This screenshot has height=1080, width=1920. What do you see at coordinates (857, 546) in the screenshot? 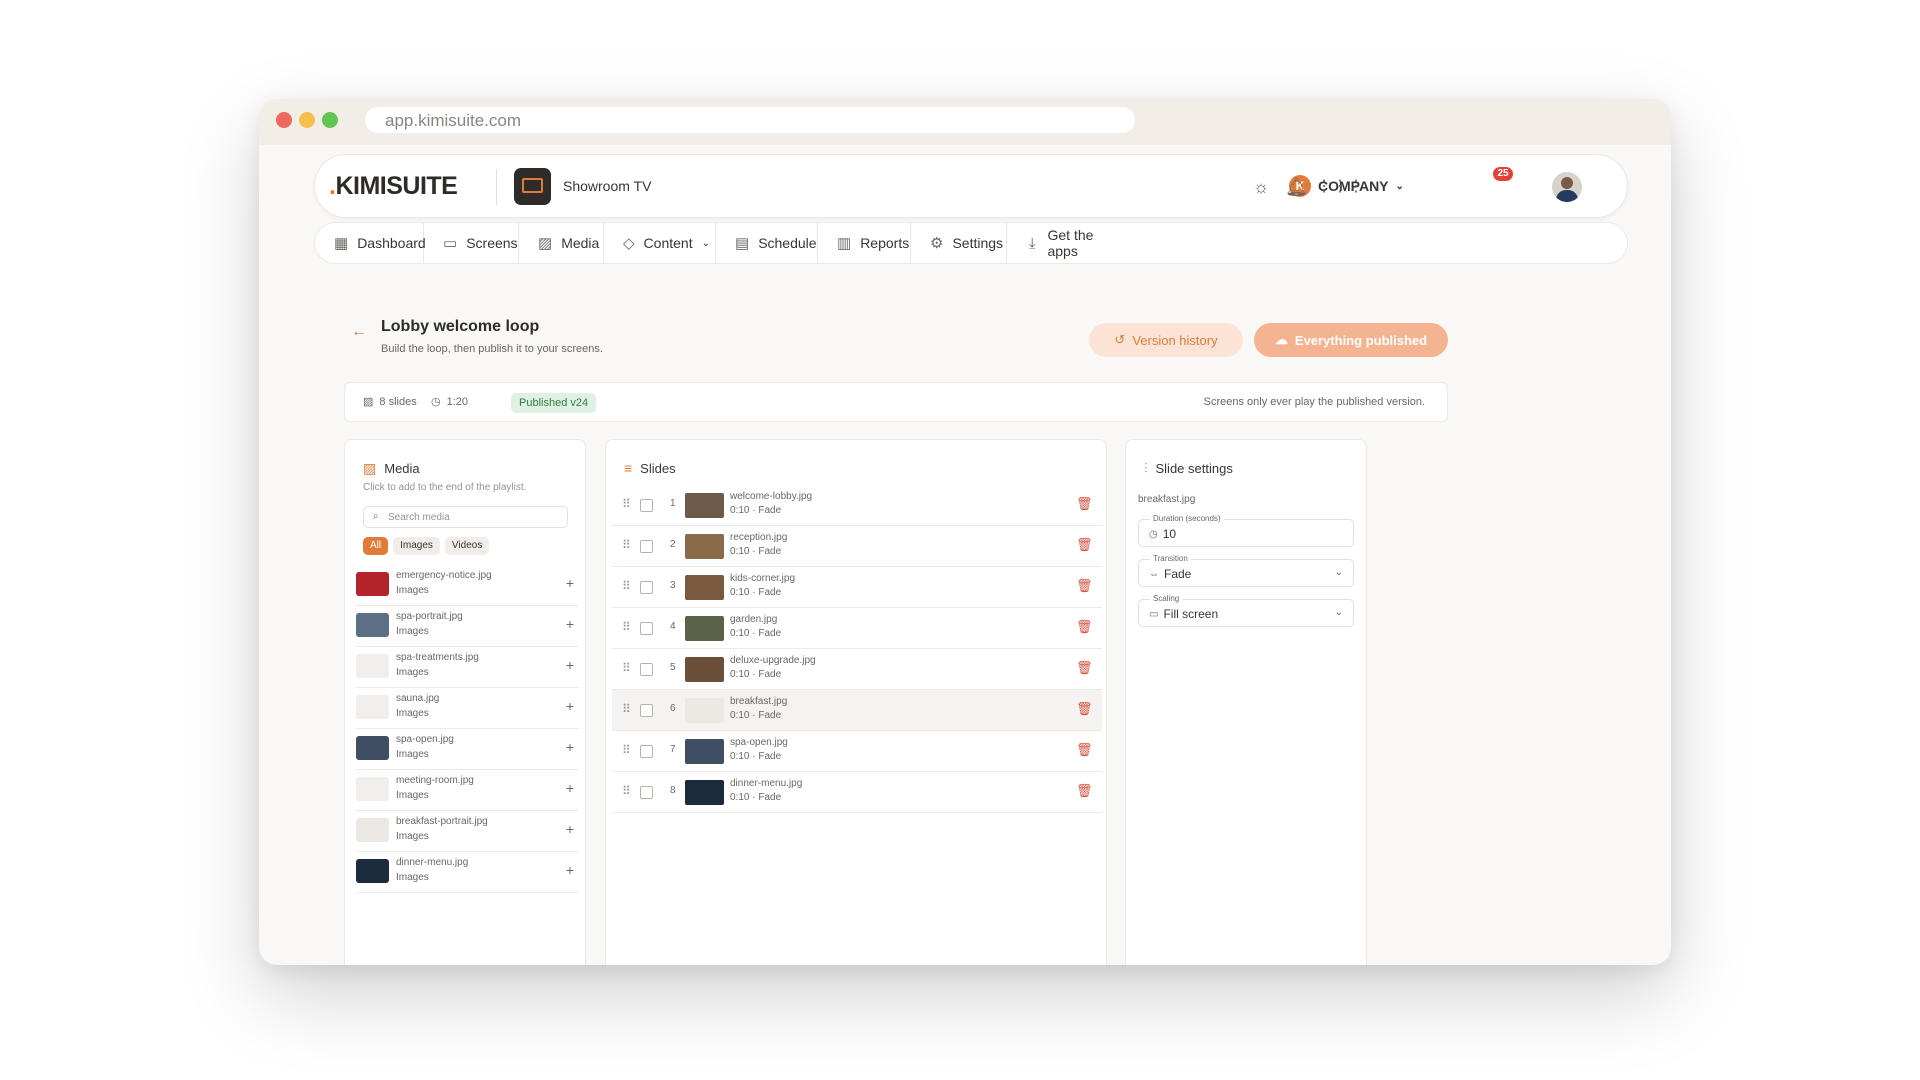
I see `slide-row: ⠿ 2 reception.jpg 0:10 · Fade 🗑︎` at bounding box center [857, 546].